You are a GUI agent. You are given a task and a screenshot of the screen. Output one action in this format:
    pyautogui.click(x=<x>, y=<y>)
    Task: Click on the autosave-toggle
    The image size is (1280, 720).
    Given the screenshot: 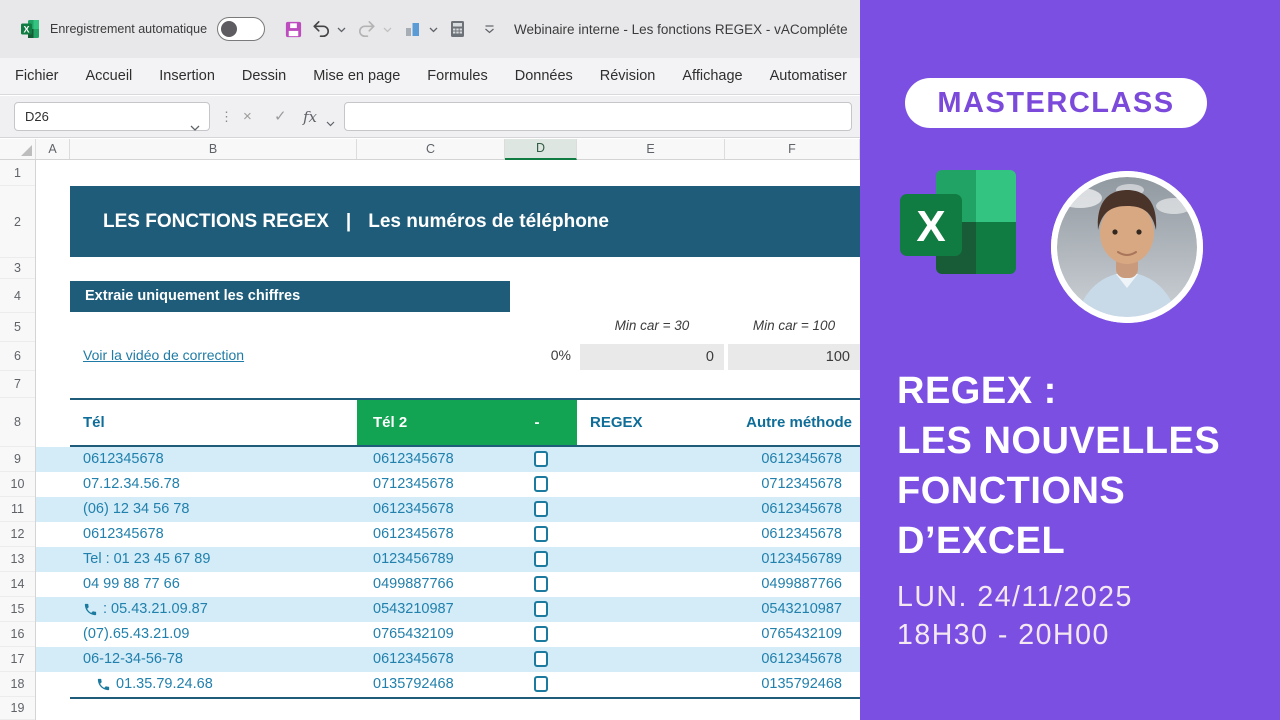 What is the action you would take?
    pyautogui.click(x=241, y=29)
    